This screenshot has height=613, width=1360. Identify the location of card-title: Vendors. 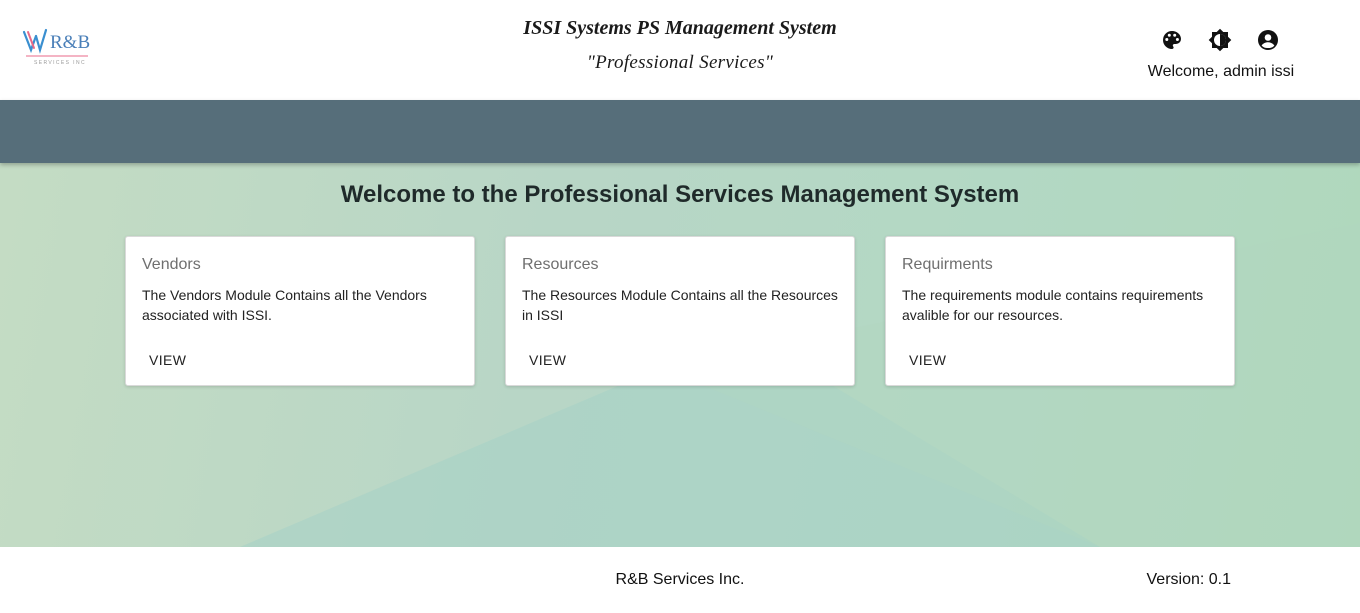
(171, 264).